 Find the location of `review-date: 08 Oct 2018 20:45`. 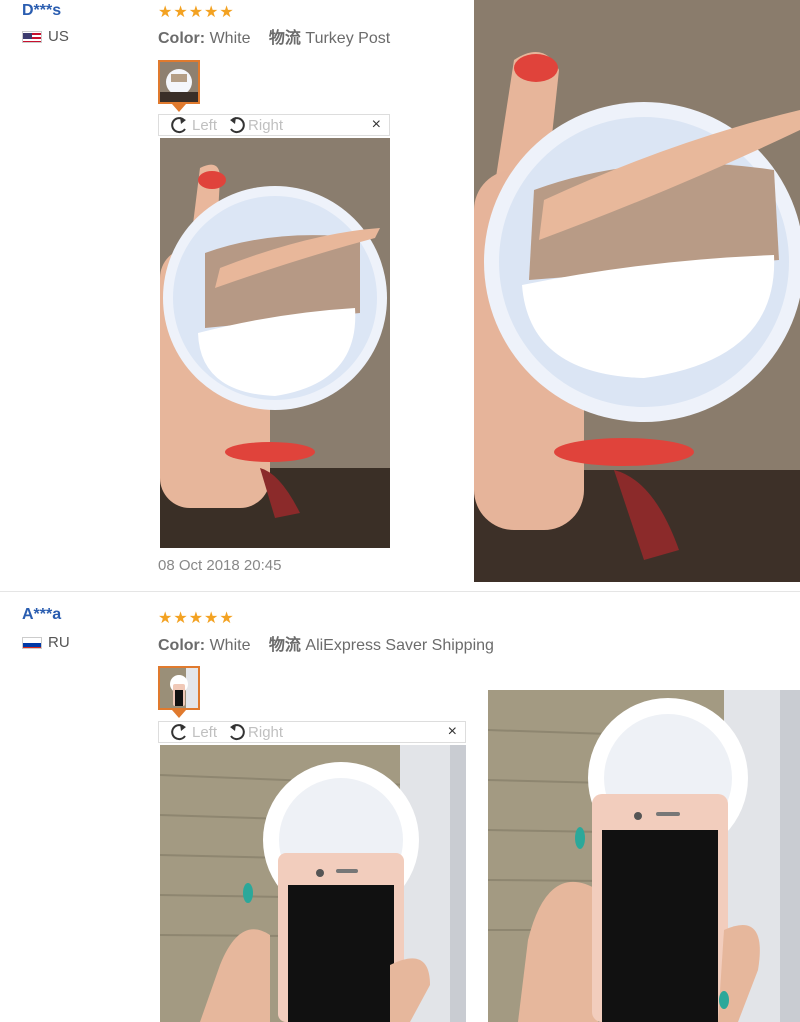

review-date: 08 Oct 2018 20:45 is located at coordinates (220, 565).